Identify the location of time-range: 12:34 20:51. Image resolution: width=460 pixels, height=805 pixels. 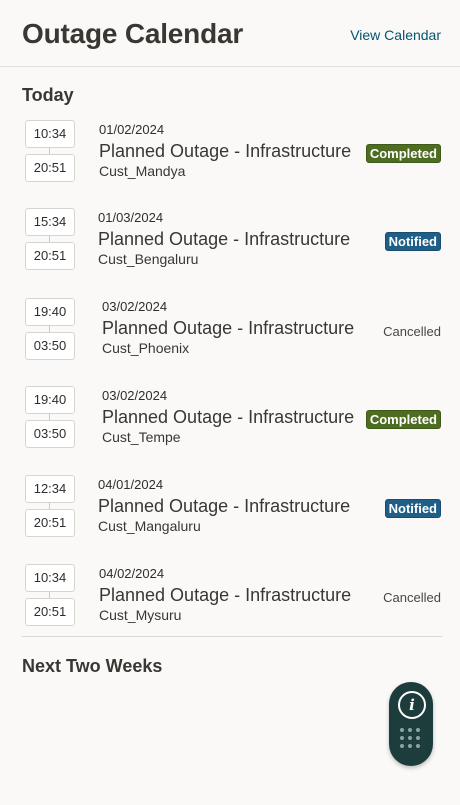
(50, 516).